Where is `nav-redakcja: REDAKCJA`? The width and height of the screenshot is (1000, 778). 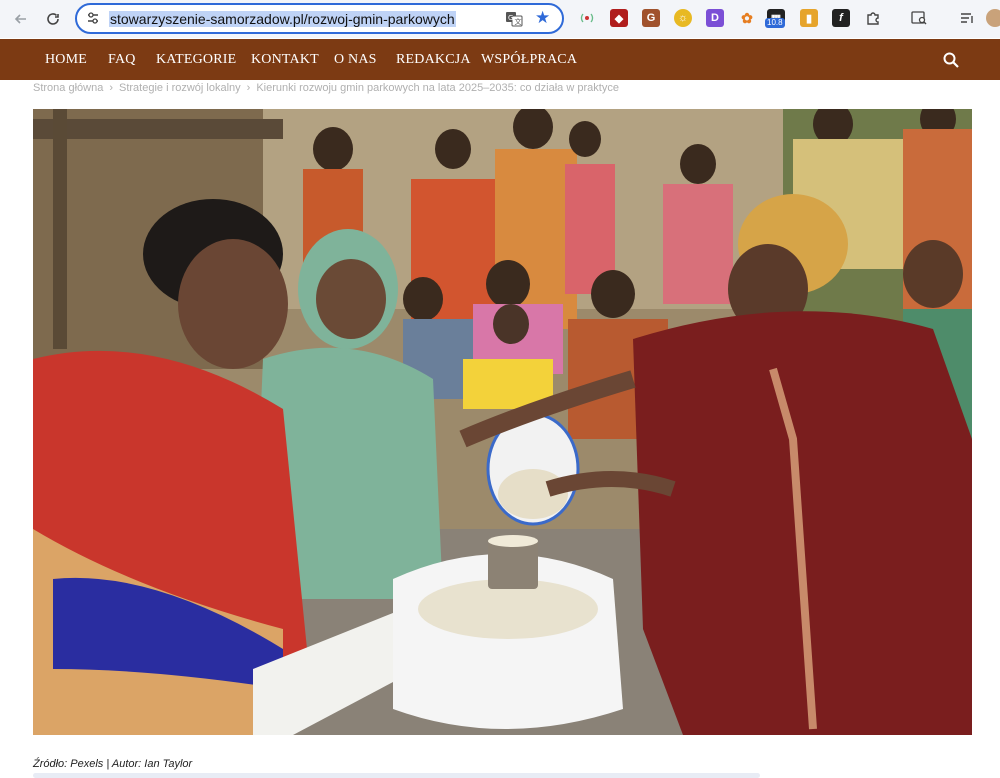 nav-redakcja: REDAKCJA is located at coordinates (433, 60).